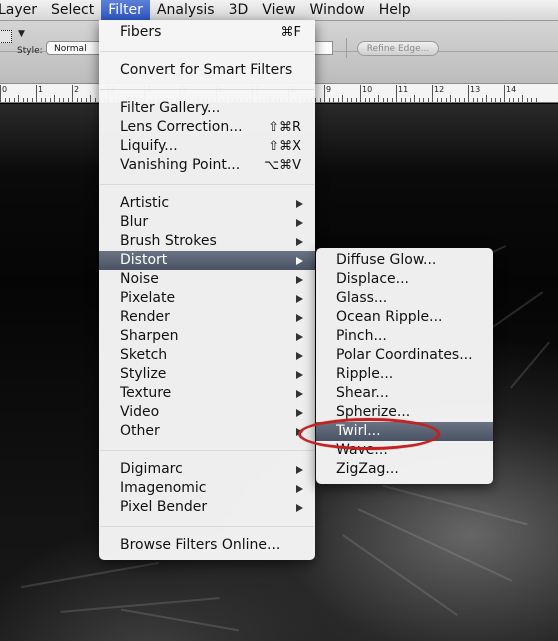 This screenshot has height=641, width=558. Describe the element at coordinates (207, 298) in the screenshot. I see `menu-item-pixelate: Pixelate` at that location.